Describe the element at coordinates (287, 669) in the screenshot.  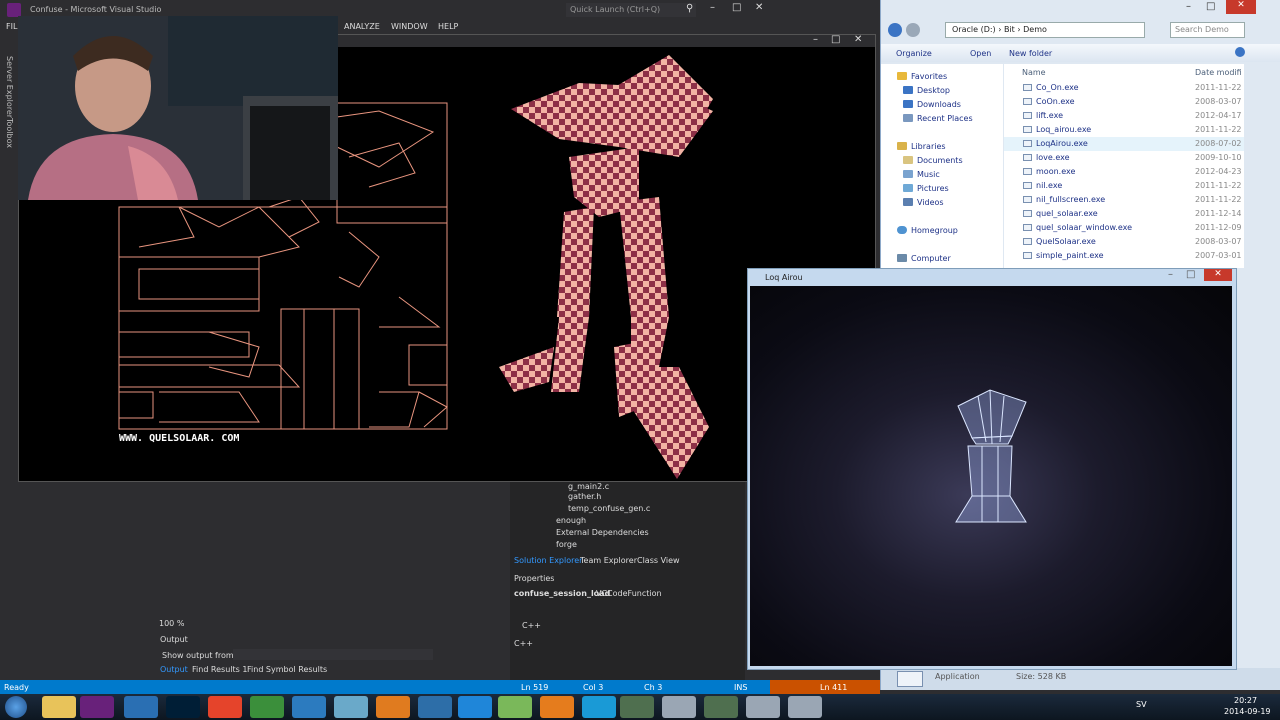
I see `find-symbol-results-tab: Find Symbol Results` at that location.